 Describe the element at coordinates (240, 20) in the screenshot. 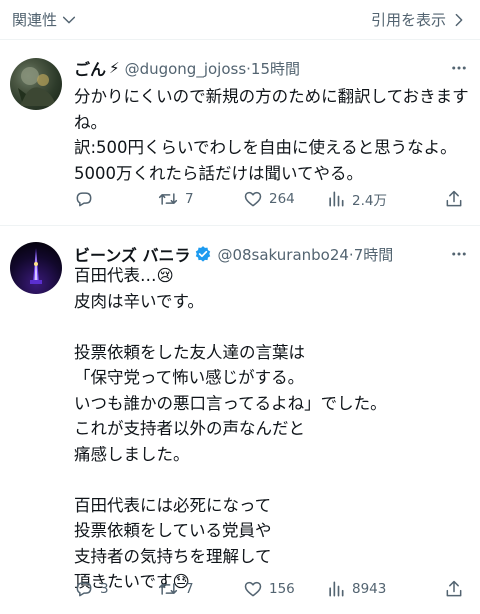

I see `reply-sort-bar: 関連性 引用を表示` at that location.